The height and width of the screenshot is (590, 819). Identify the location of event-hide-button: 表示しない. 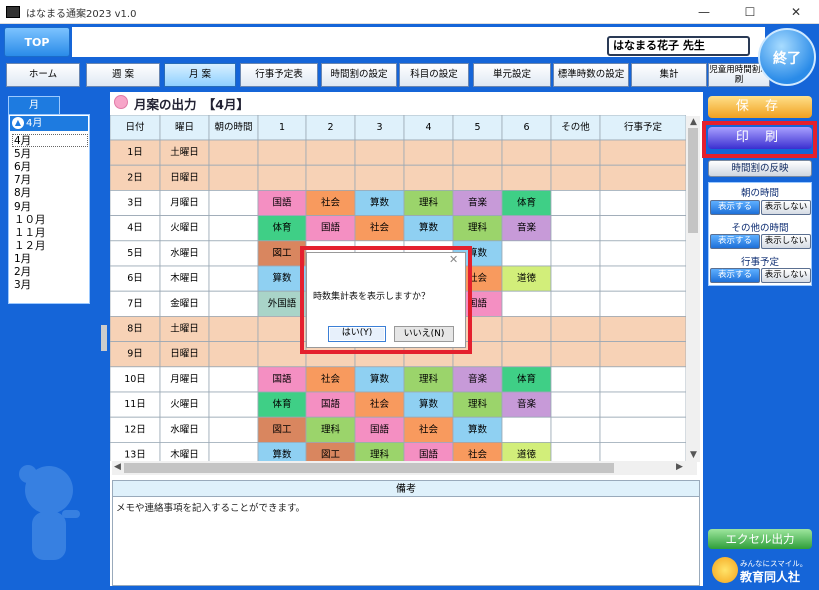
(786, 275).